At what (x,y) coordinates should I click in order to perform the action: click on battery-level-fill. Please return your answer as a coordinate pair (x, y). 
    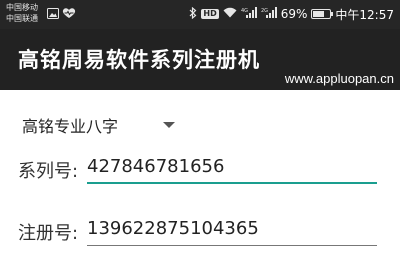
    Looking at the image, I should click on (319, 14).